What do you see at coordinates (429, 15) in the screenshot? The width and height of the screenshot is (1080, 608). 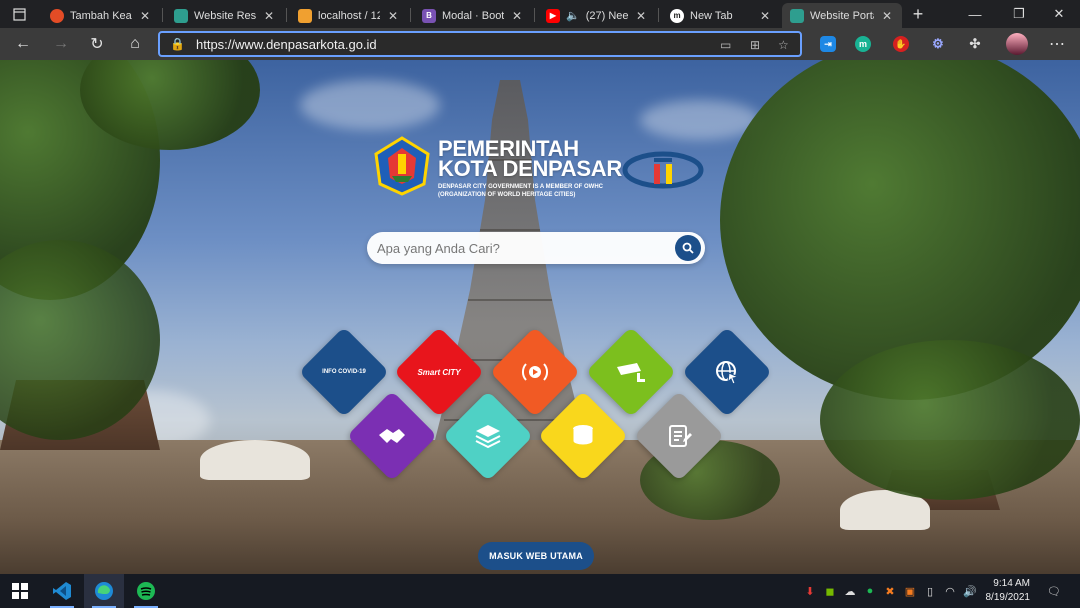 I see `bootstrap-icon: B` at bounding box center [429, 15].